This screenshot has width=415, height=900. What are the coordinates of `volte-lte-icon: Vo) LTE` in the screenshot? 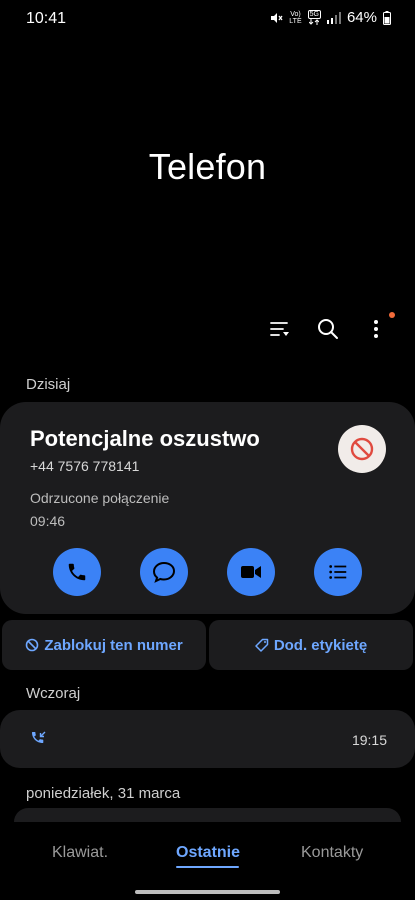 It's located at (295, 17).